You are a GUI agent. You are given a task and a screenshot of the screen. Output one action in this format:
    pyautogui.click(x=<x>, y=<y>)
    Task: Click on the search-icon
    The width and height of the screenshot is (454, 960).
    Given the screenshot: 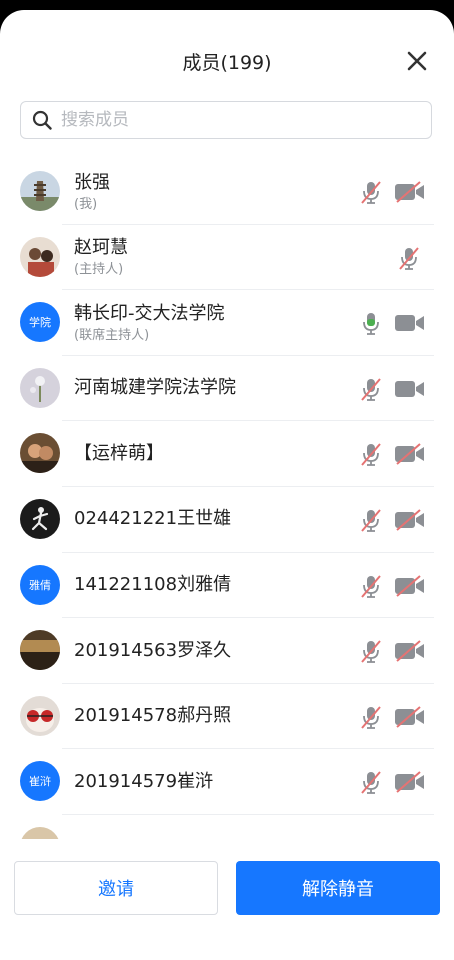 What is the action you would take?
    pyautogui.click(x=42, y=120)
    